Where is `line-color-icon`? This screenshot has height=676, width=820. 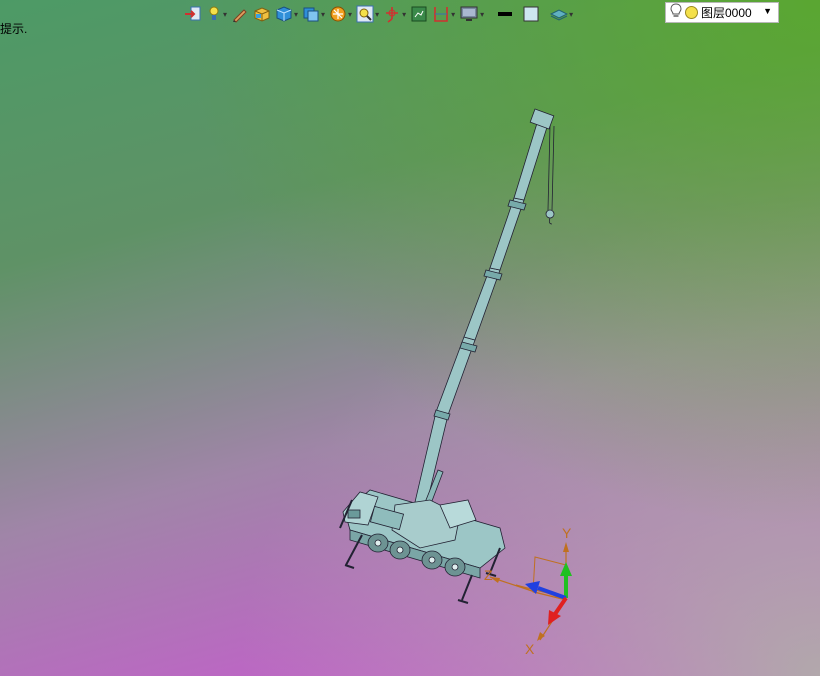
line-color-icon is located at coordinates (505, 14).